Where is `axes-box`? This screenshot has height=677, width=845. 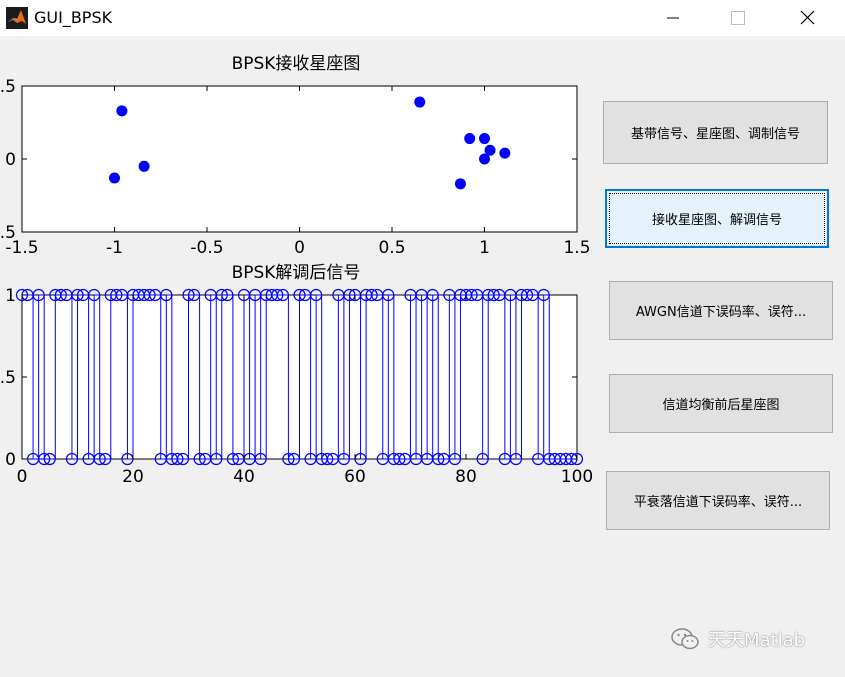 axes-box is located at coordinates (299, 159).